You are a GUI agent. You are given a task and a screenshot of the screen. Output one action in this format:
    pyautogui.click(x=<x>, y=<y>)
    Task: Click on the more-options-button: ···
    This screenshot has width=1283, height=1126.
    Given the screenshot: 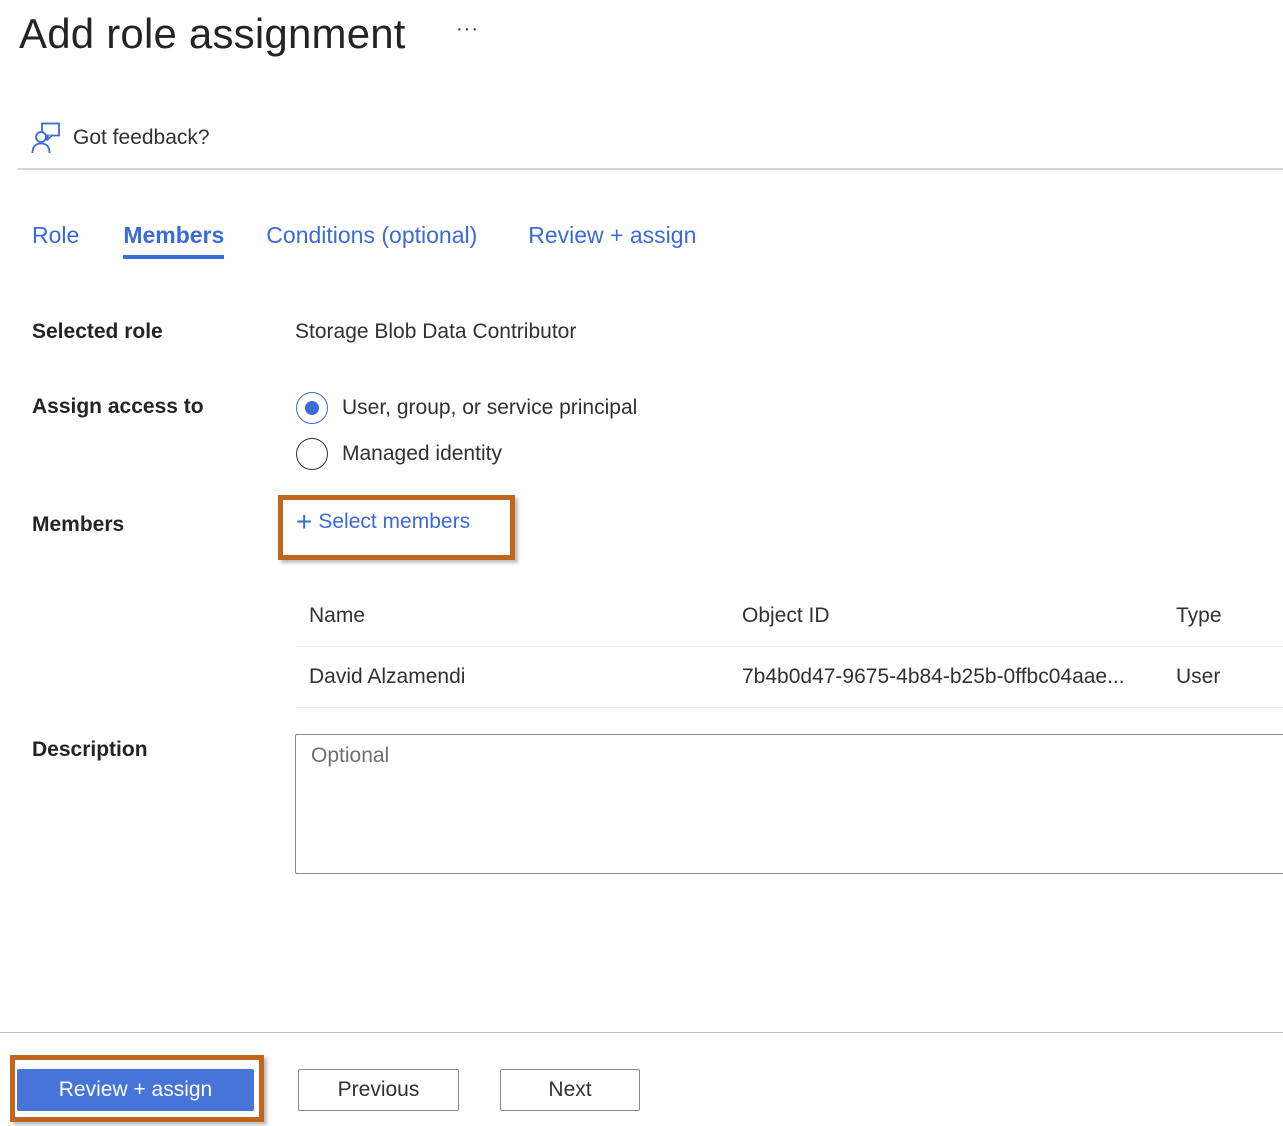 What is the action you would take?
    pyautogui.click(x=467, y=29)
    